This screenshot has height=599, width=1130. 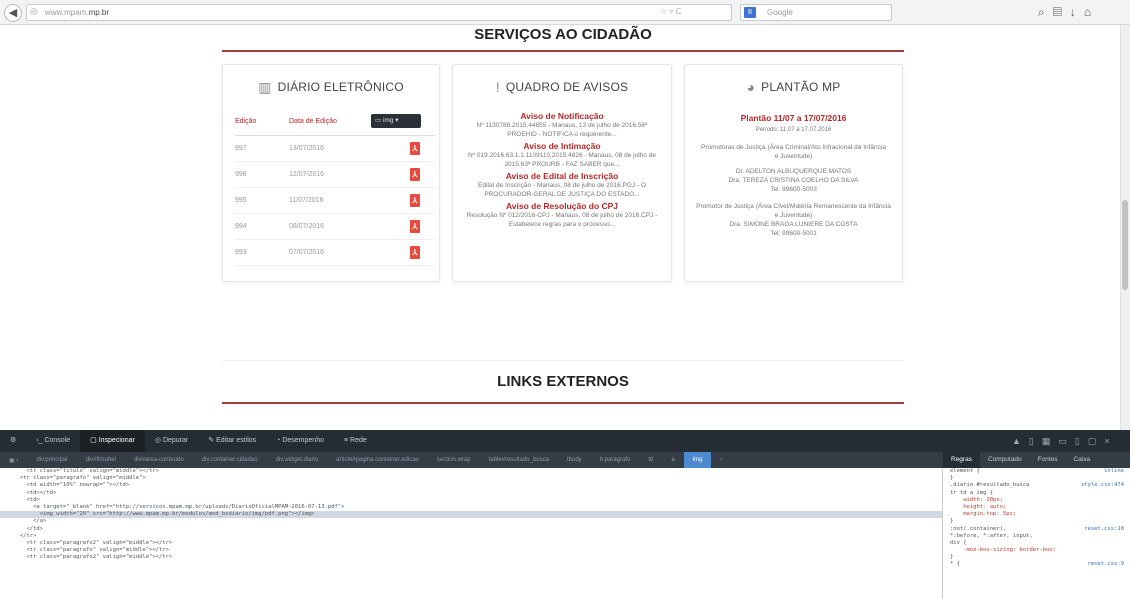 I want to click on avisos-card-header: ! QUADRO DE AVISOS, so click(x=562, y=87).